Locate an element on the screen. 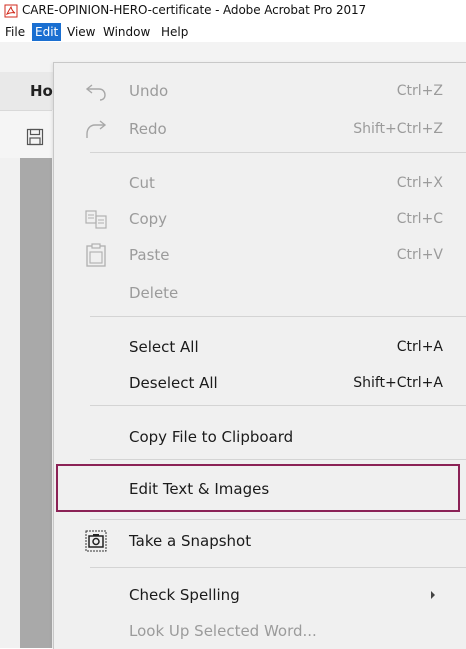  copy-label: Copy is located at coordinates (148, 219).